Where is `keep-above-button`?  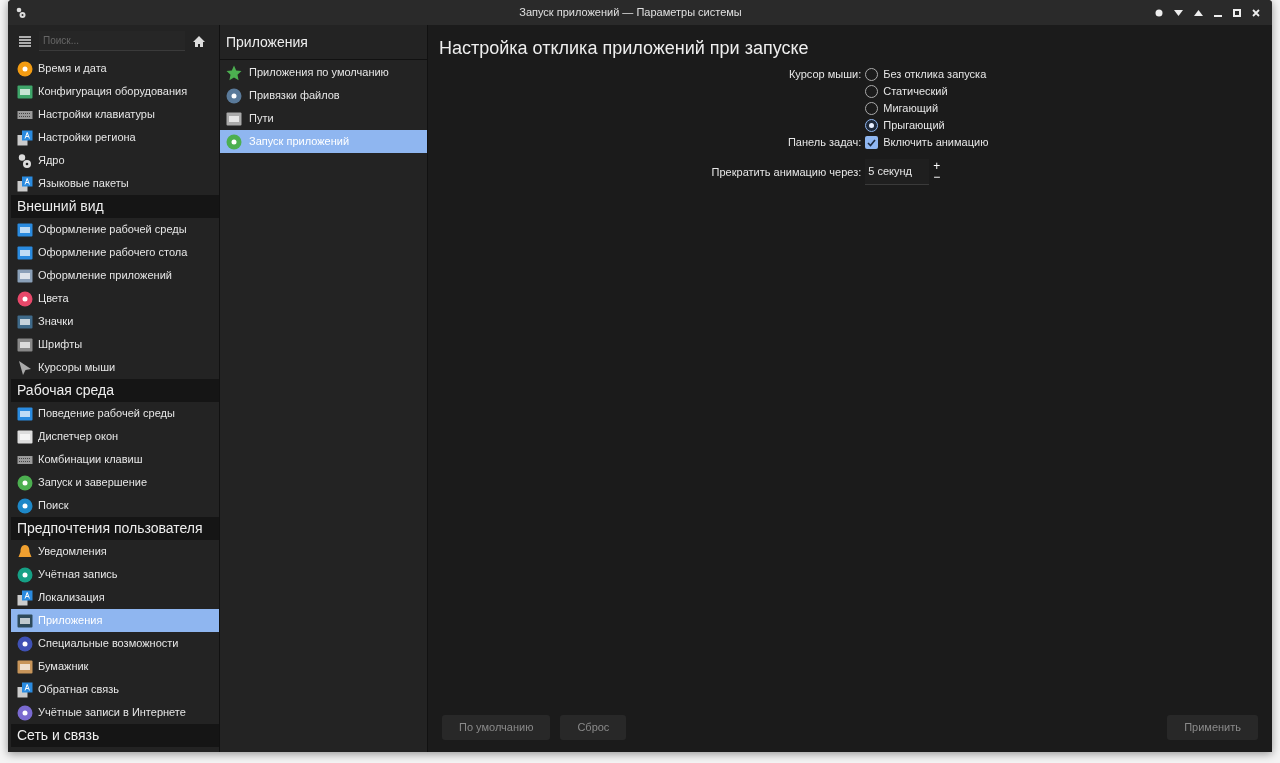 keep-above-button is located at coordinates (1198, 12).